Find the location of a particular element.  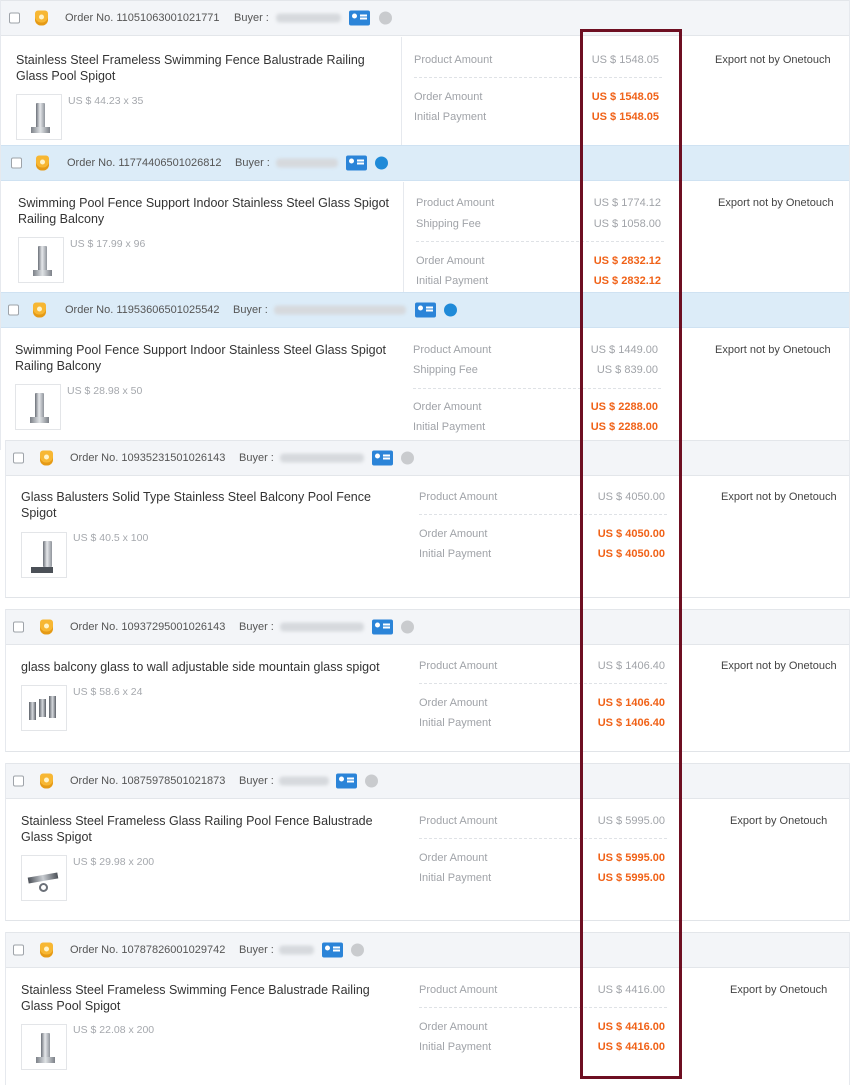

order-number-link: 11051063001021771 is located at coordinates (167, 18).